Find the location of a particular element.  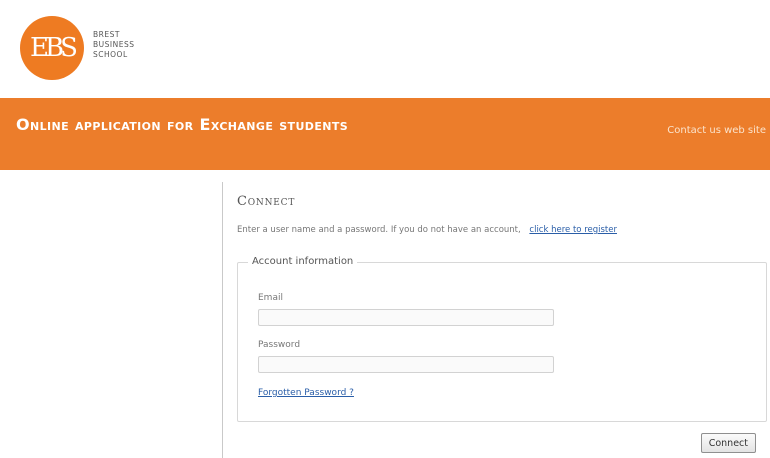

connect-button: Connect is located at coordinates (728, 443).